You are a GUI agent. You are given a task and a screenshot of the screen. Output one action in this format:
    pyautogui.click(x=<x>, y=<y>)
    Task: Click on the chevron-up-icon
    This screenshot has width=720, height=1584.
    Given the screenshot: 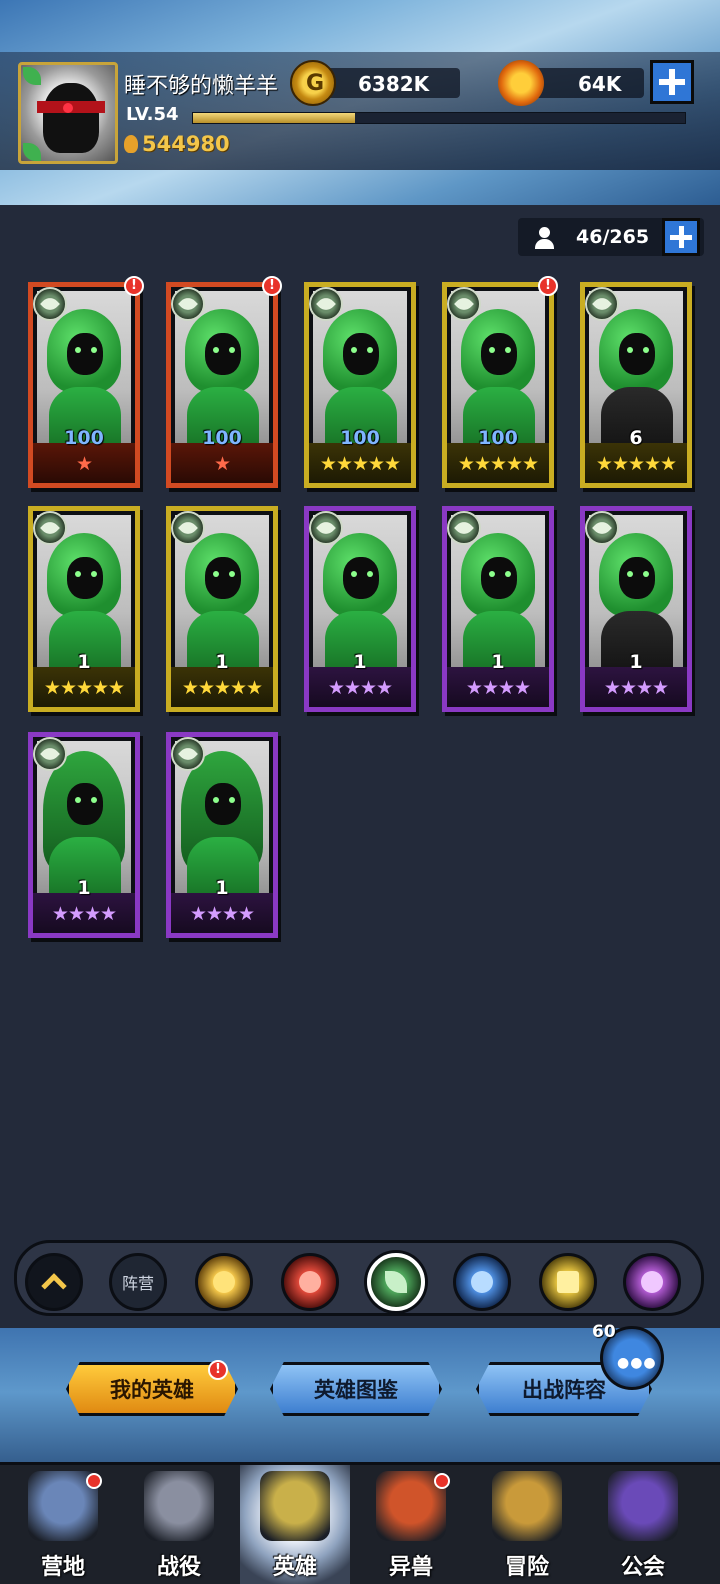 What is the action you would take?
    pyautogui.click(x=54, y=1286)
    